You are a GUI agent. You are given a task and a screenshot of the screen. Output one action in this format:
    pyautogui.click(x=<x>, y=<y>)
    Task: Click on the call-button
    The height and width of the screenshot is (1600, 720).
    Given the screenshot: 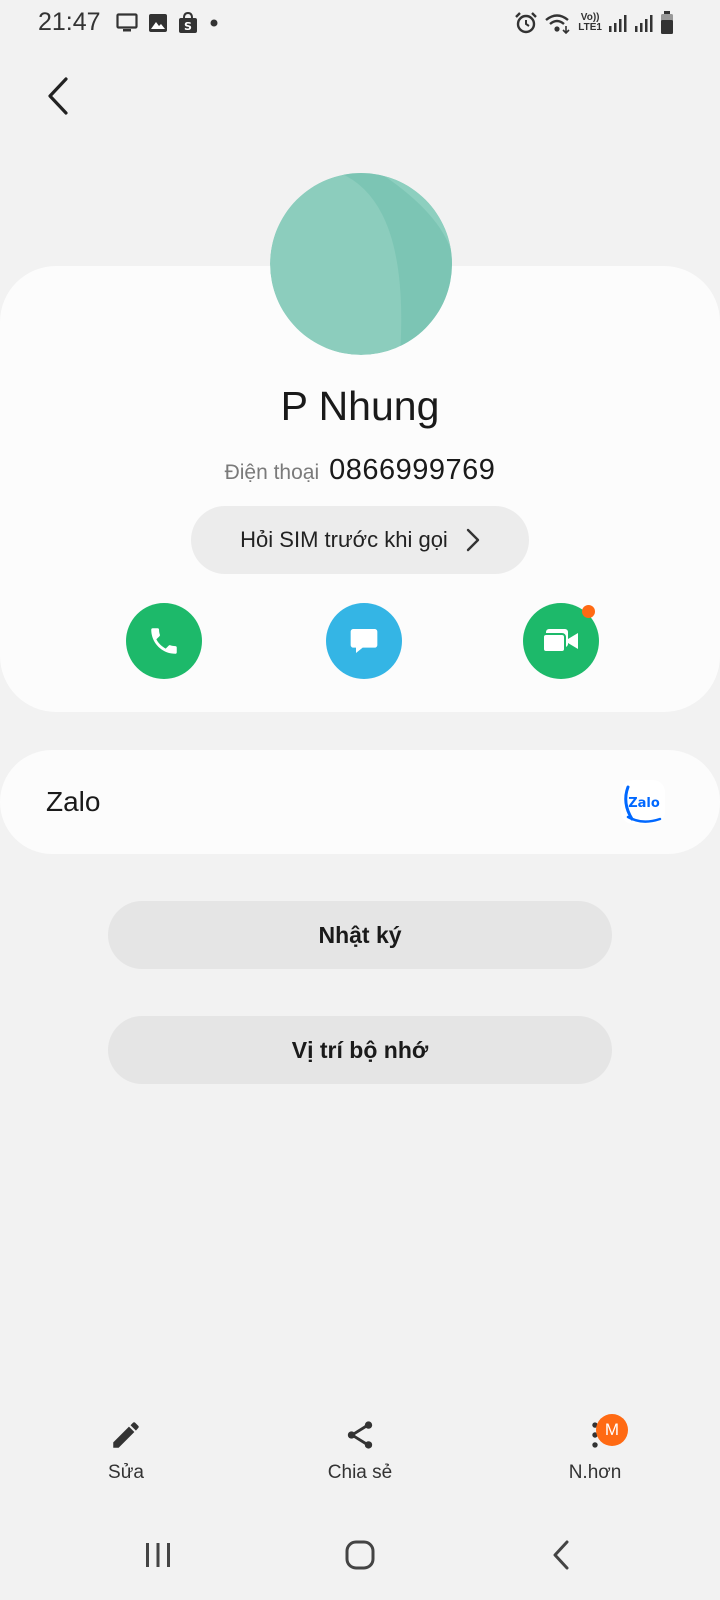 What is the action you would take?
    pyautogui.click(x=164, y=641)
    